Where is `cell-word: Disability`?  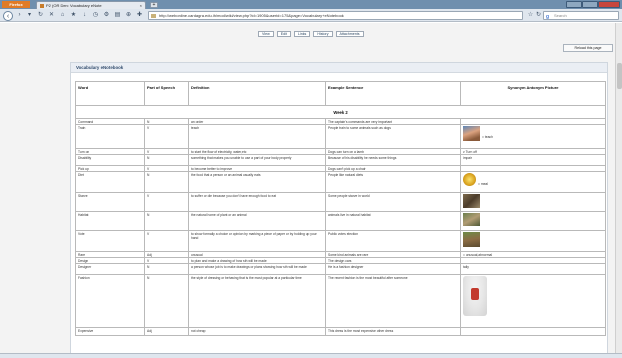
cell-word: Disability is located at coordinates (110, 160).